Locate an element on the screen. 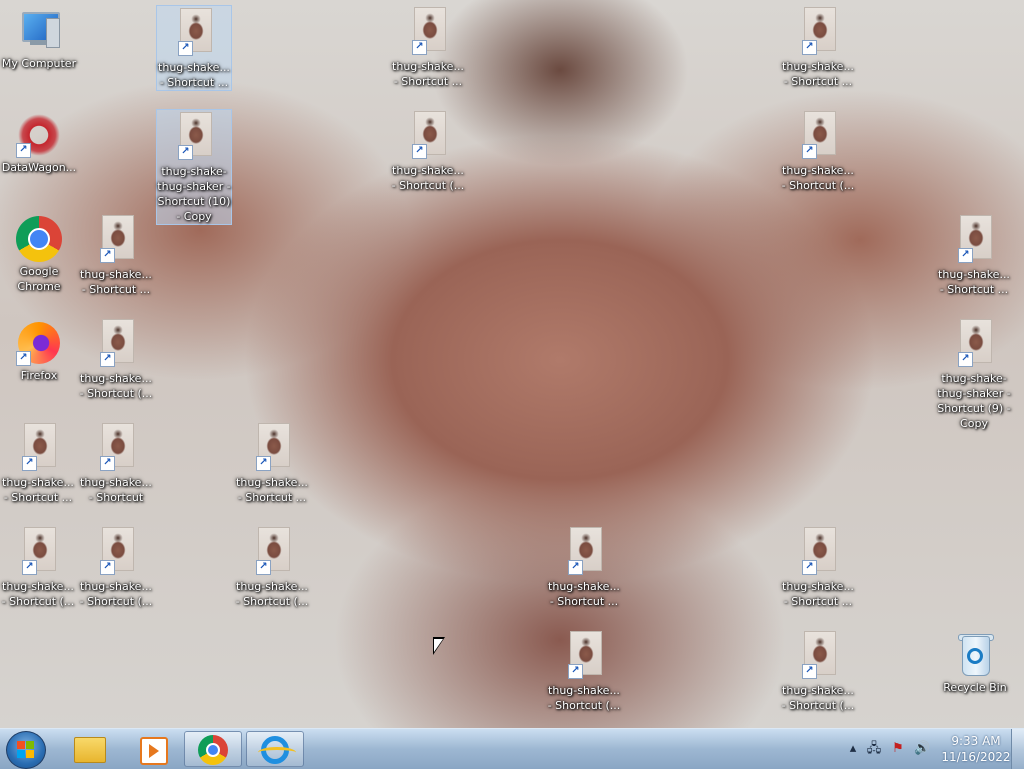 This screenshot has height=769, width=1024. windows-logo-icon is located at coordinates (26, 750).